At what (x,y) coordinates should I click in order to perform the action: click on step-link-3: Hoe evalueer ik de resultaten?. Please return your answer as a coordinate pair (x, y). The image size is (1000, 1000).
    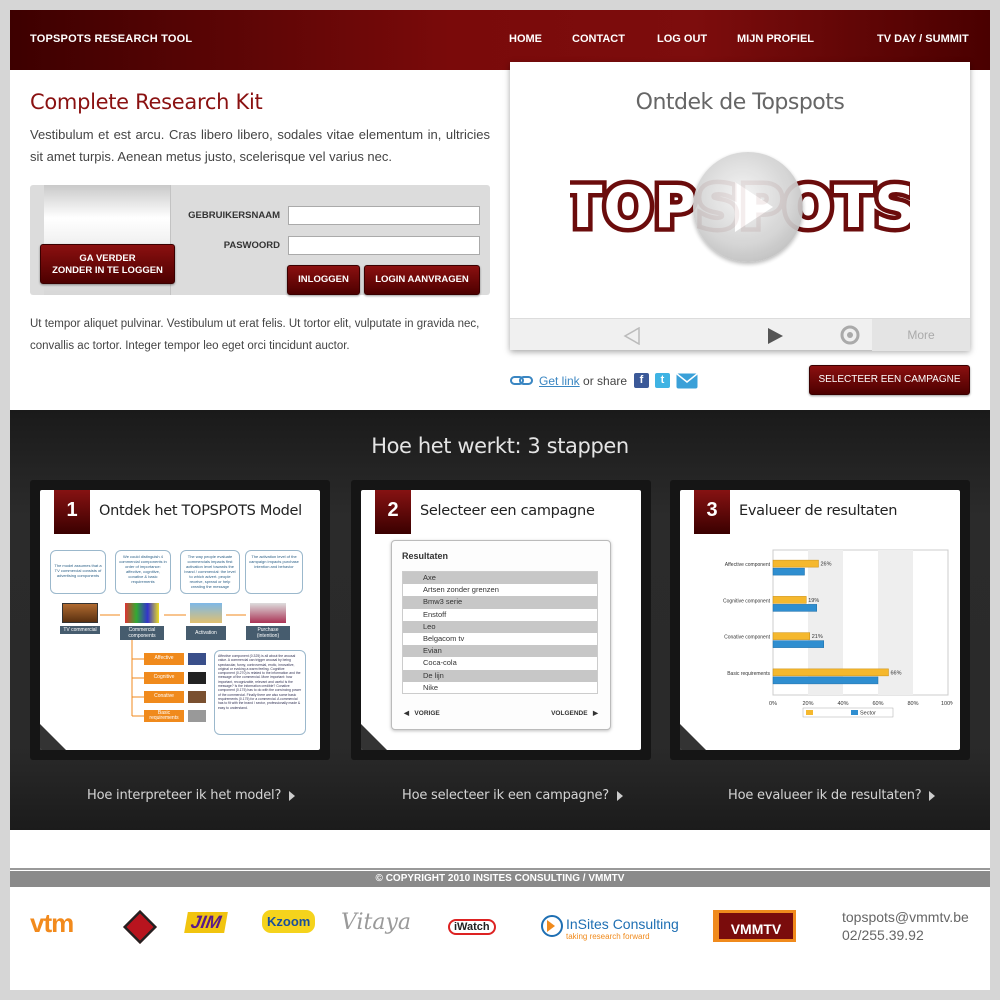
    Looking at the image, I should click on (832, 795).